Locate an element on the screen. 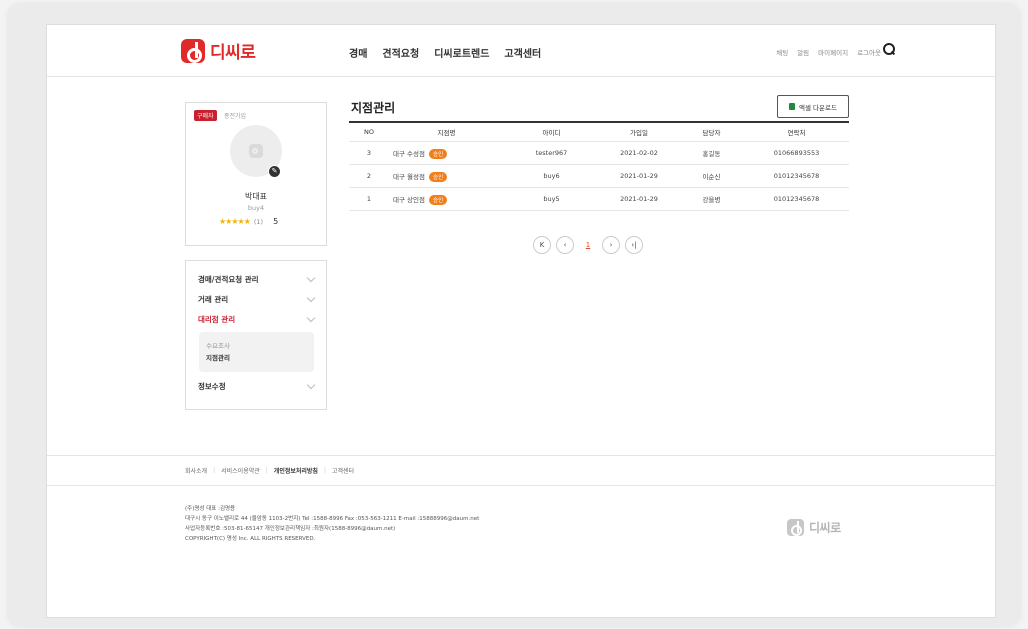 Image resolution: width=1028 pixels, height=629 pixels. cell-id: buy6 is located at coordinates (551, 176).